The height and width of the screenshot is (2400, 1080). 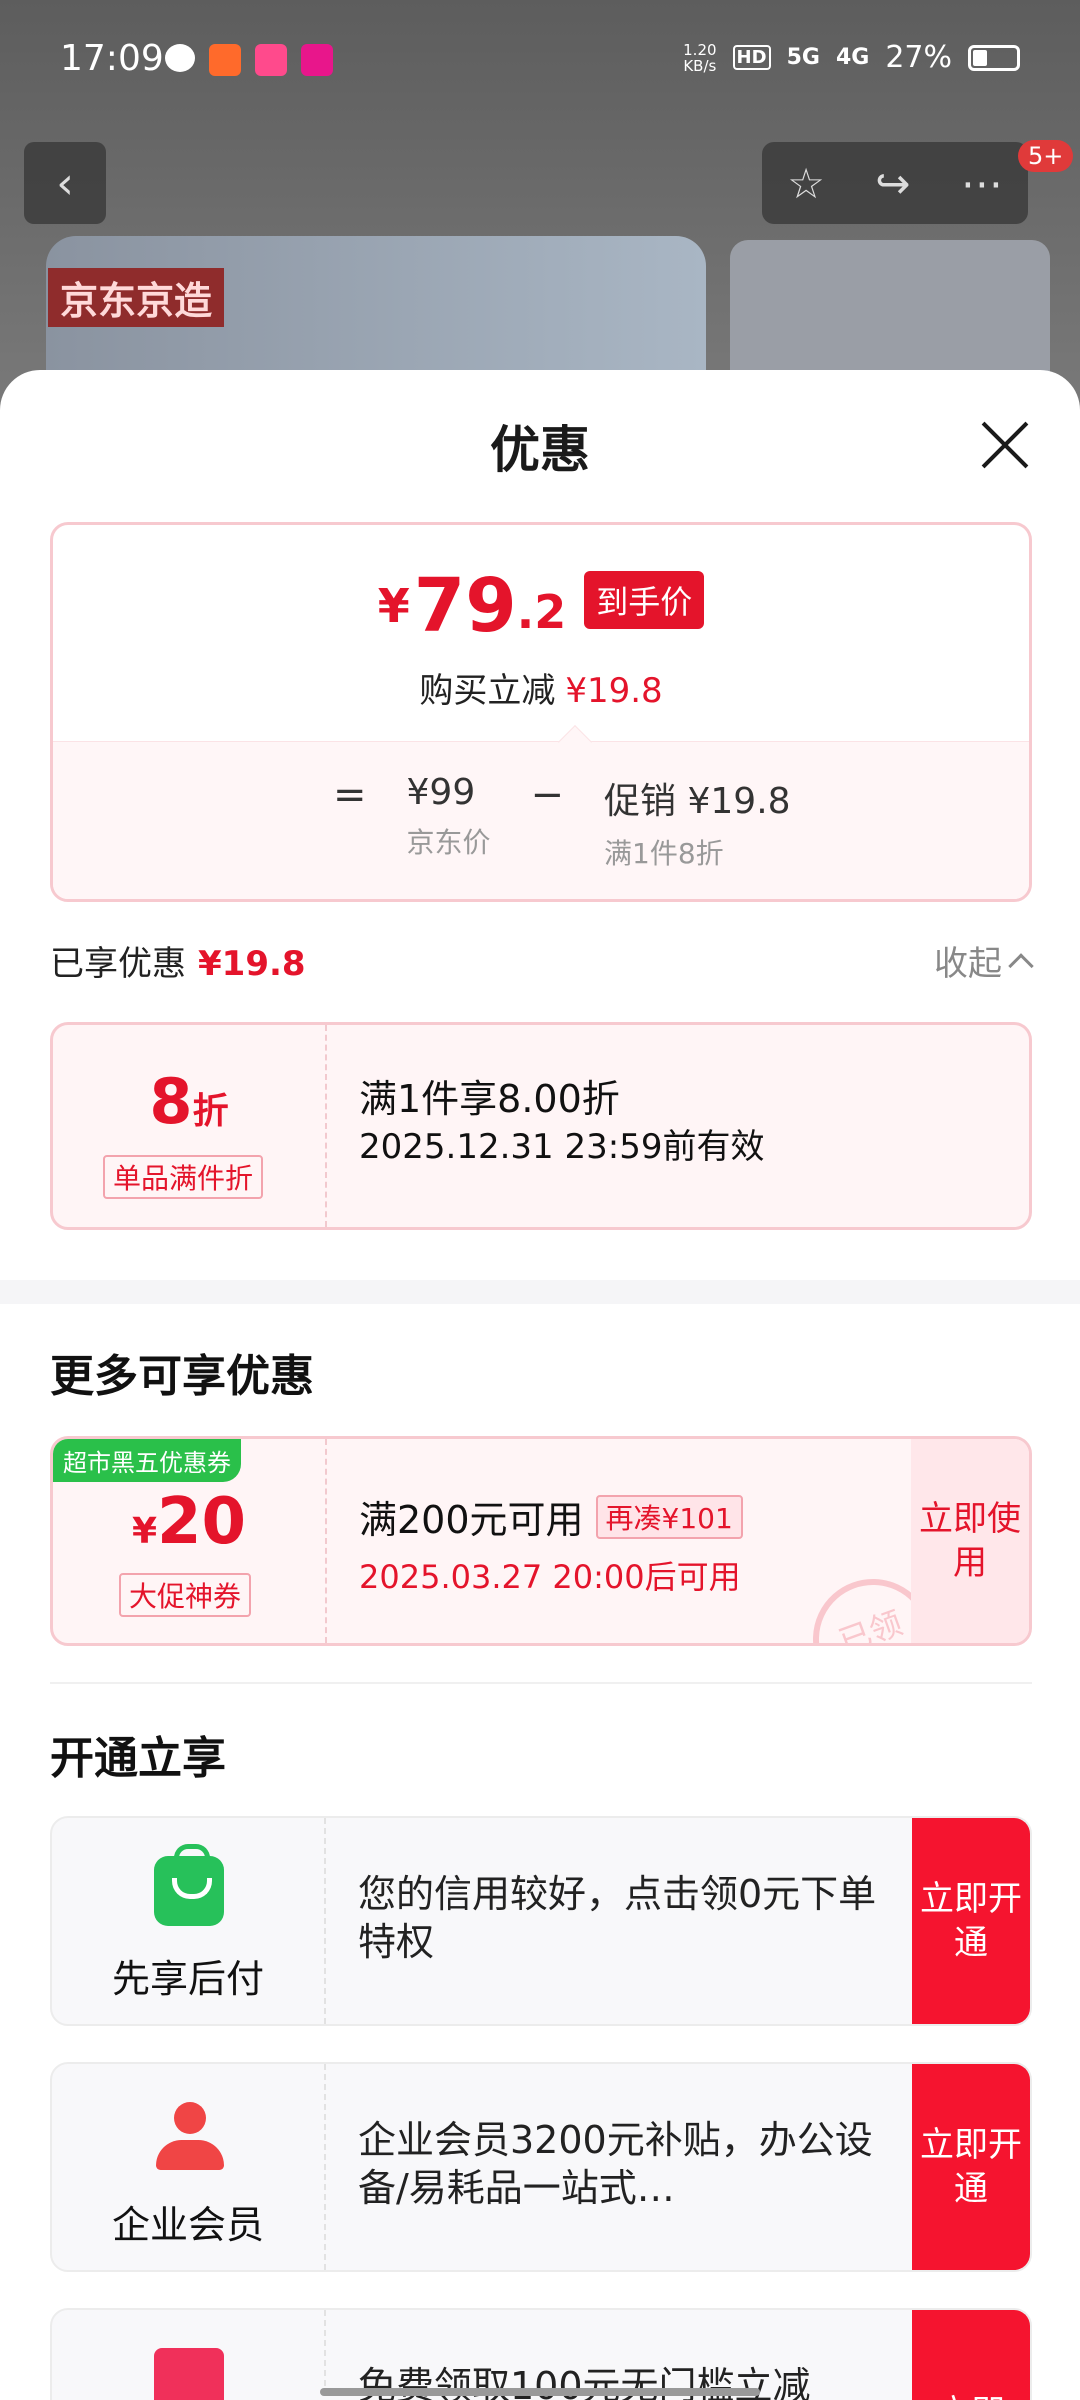 What do you see at coordinates (982, 183) in the screenshot?
I see `more-icon: ⋯` at bounding box center [982, 183].